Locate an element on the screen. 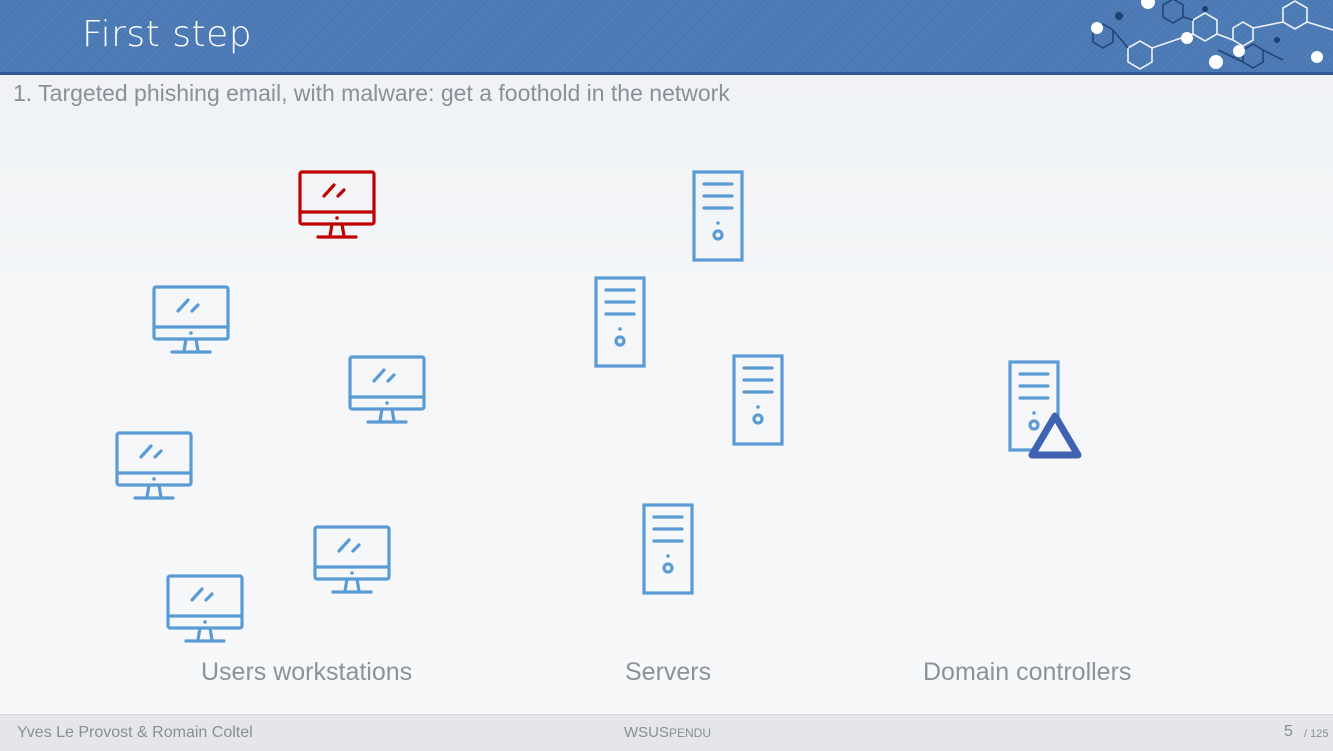  footer-page-total: / 125 is located at coordinates (1316, 734).